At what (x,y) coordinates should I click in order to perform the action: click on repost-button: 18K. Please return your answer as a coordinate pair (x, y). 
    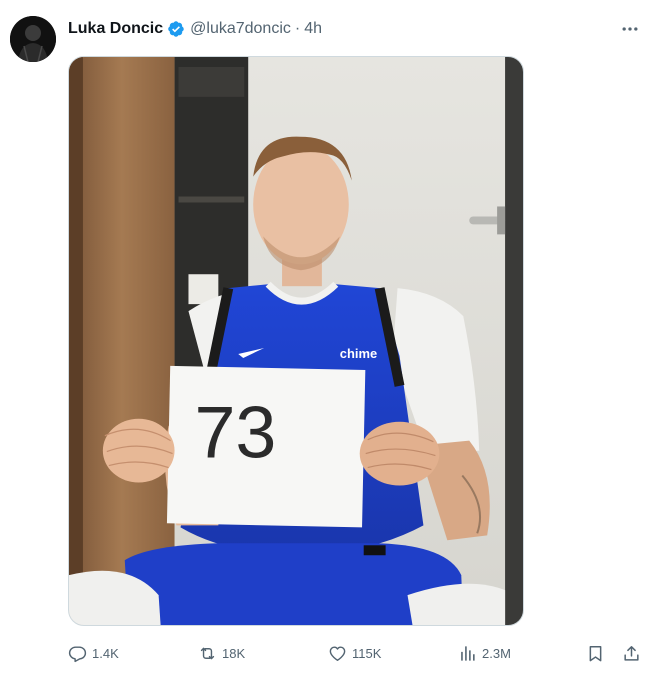
    Looking at the image, I should click on (221, 653).